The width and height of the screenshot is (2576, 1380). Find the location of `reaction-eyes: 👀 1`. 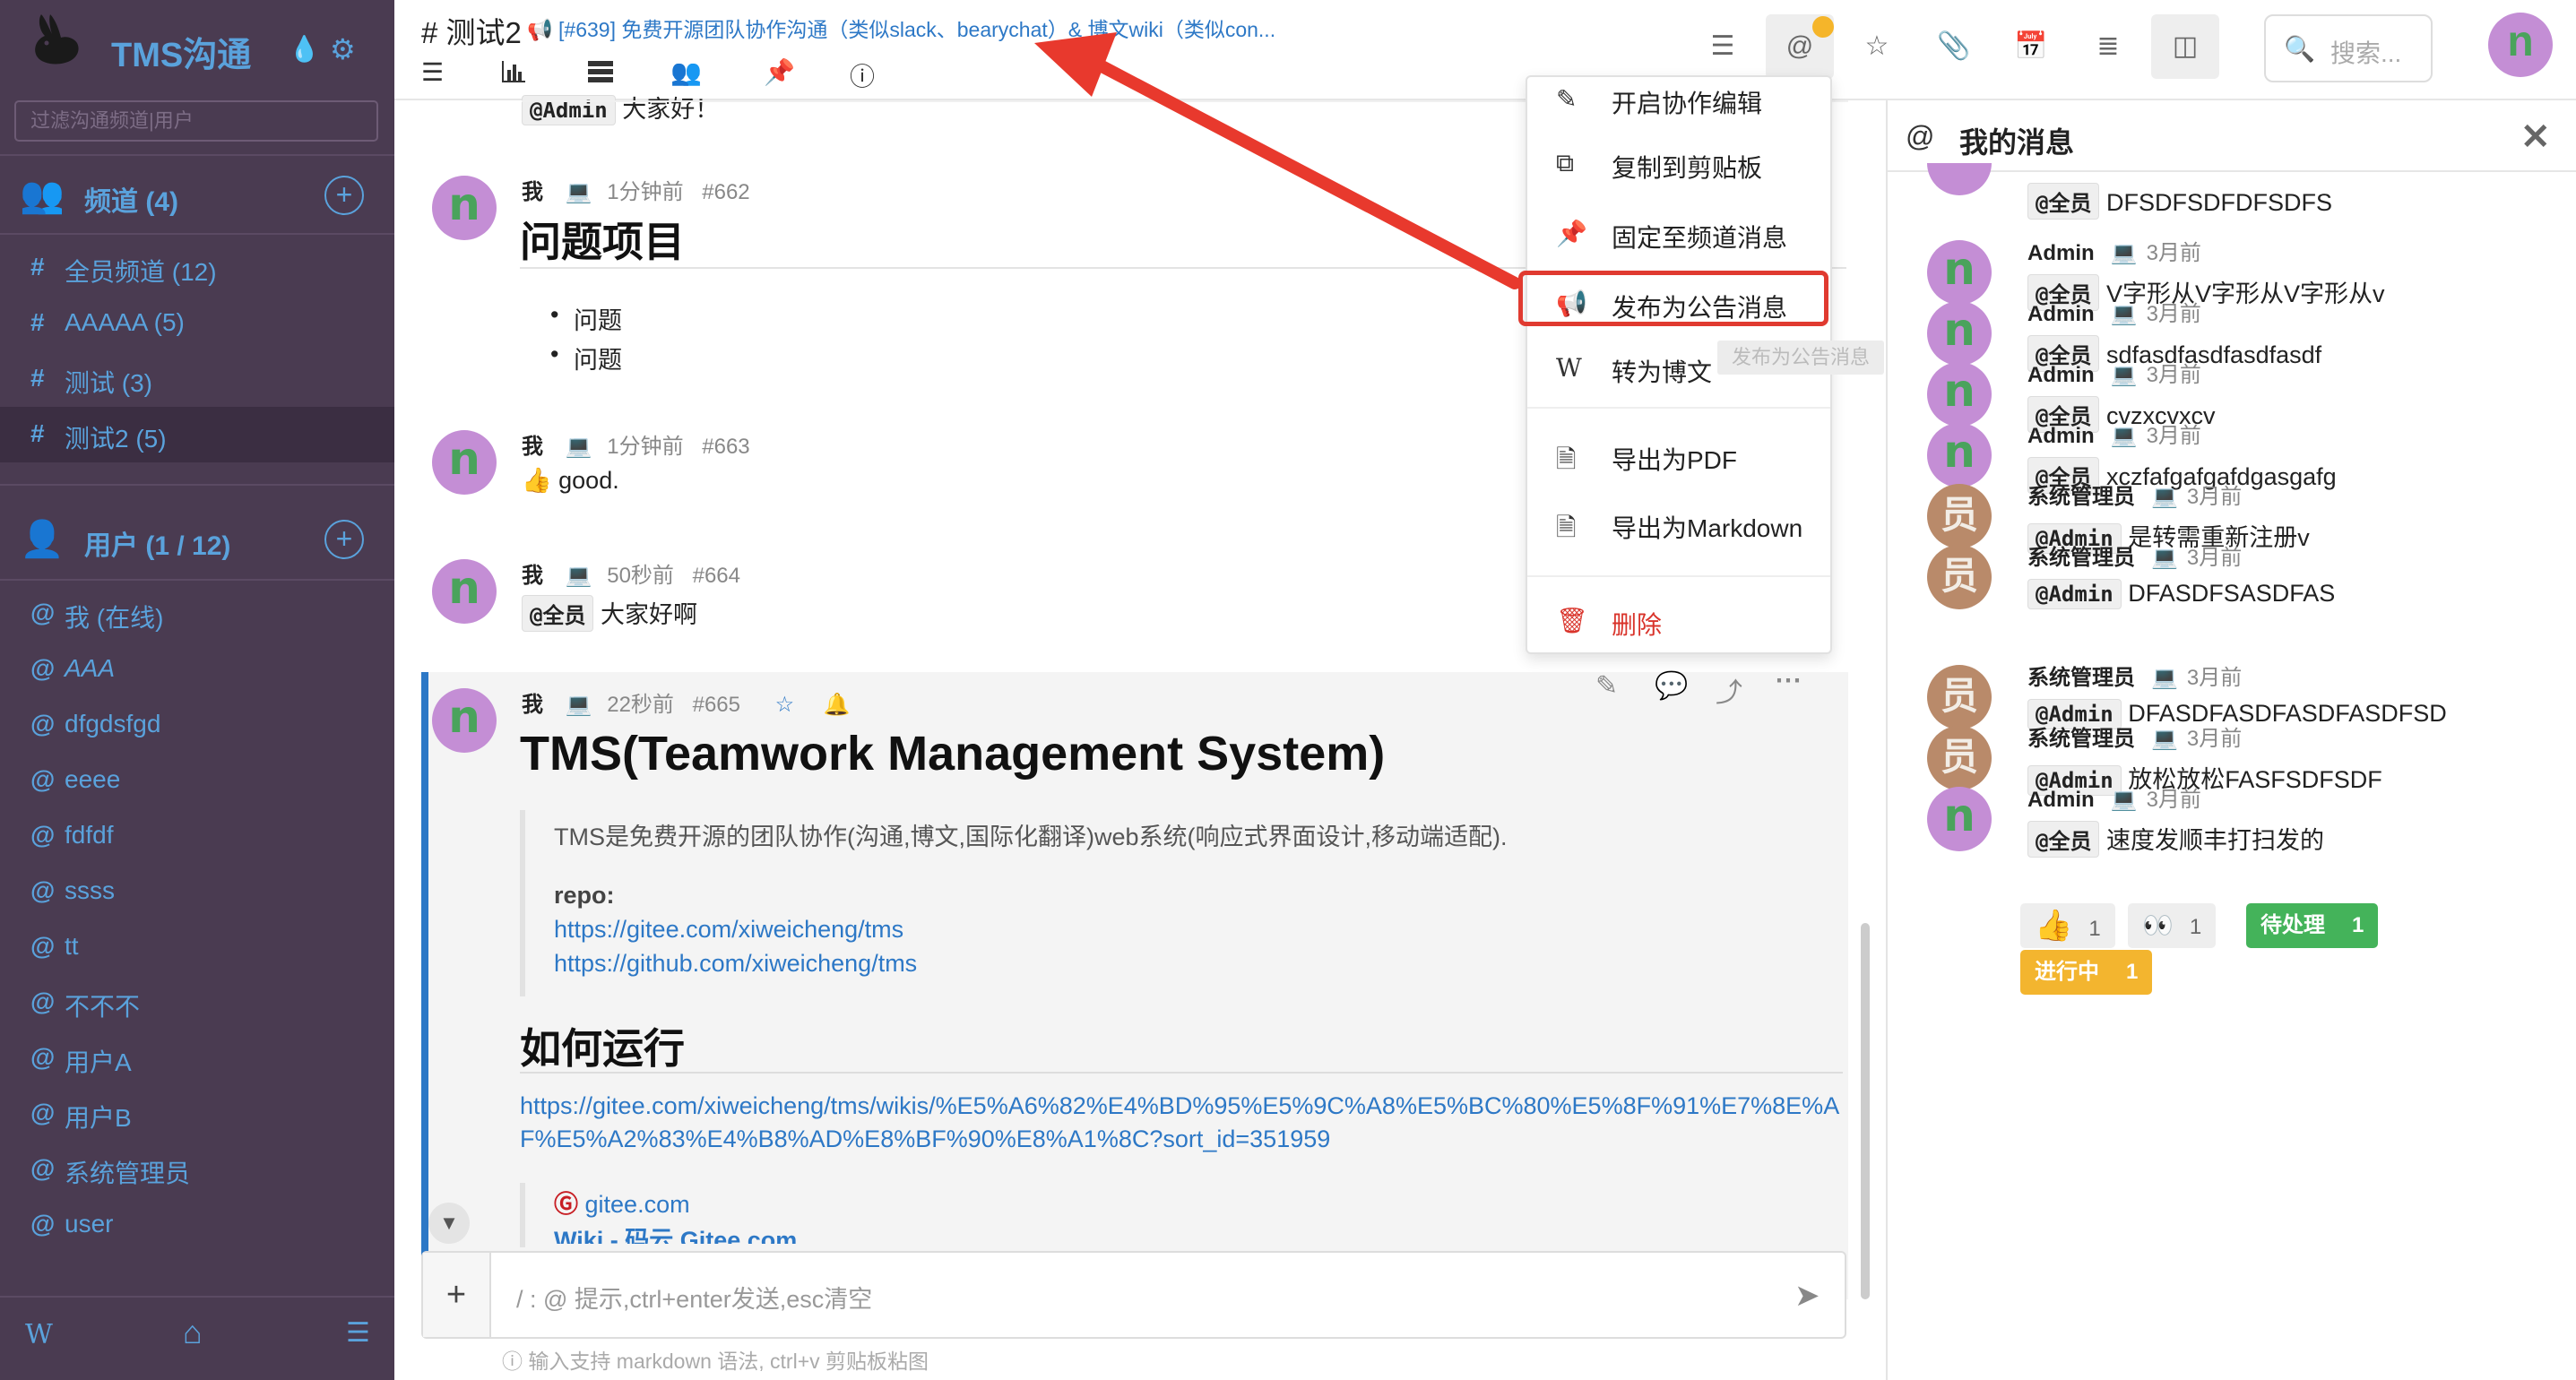

reaction-eyes: 👀 1 is located at coordinates (2172, 925).